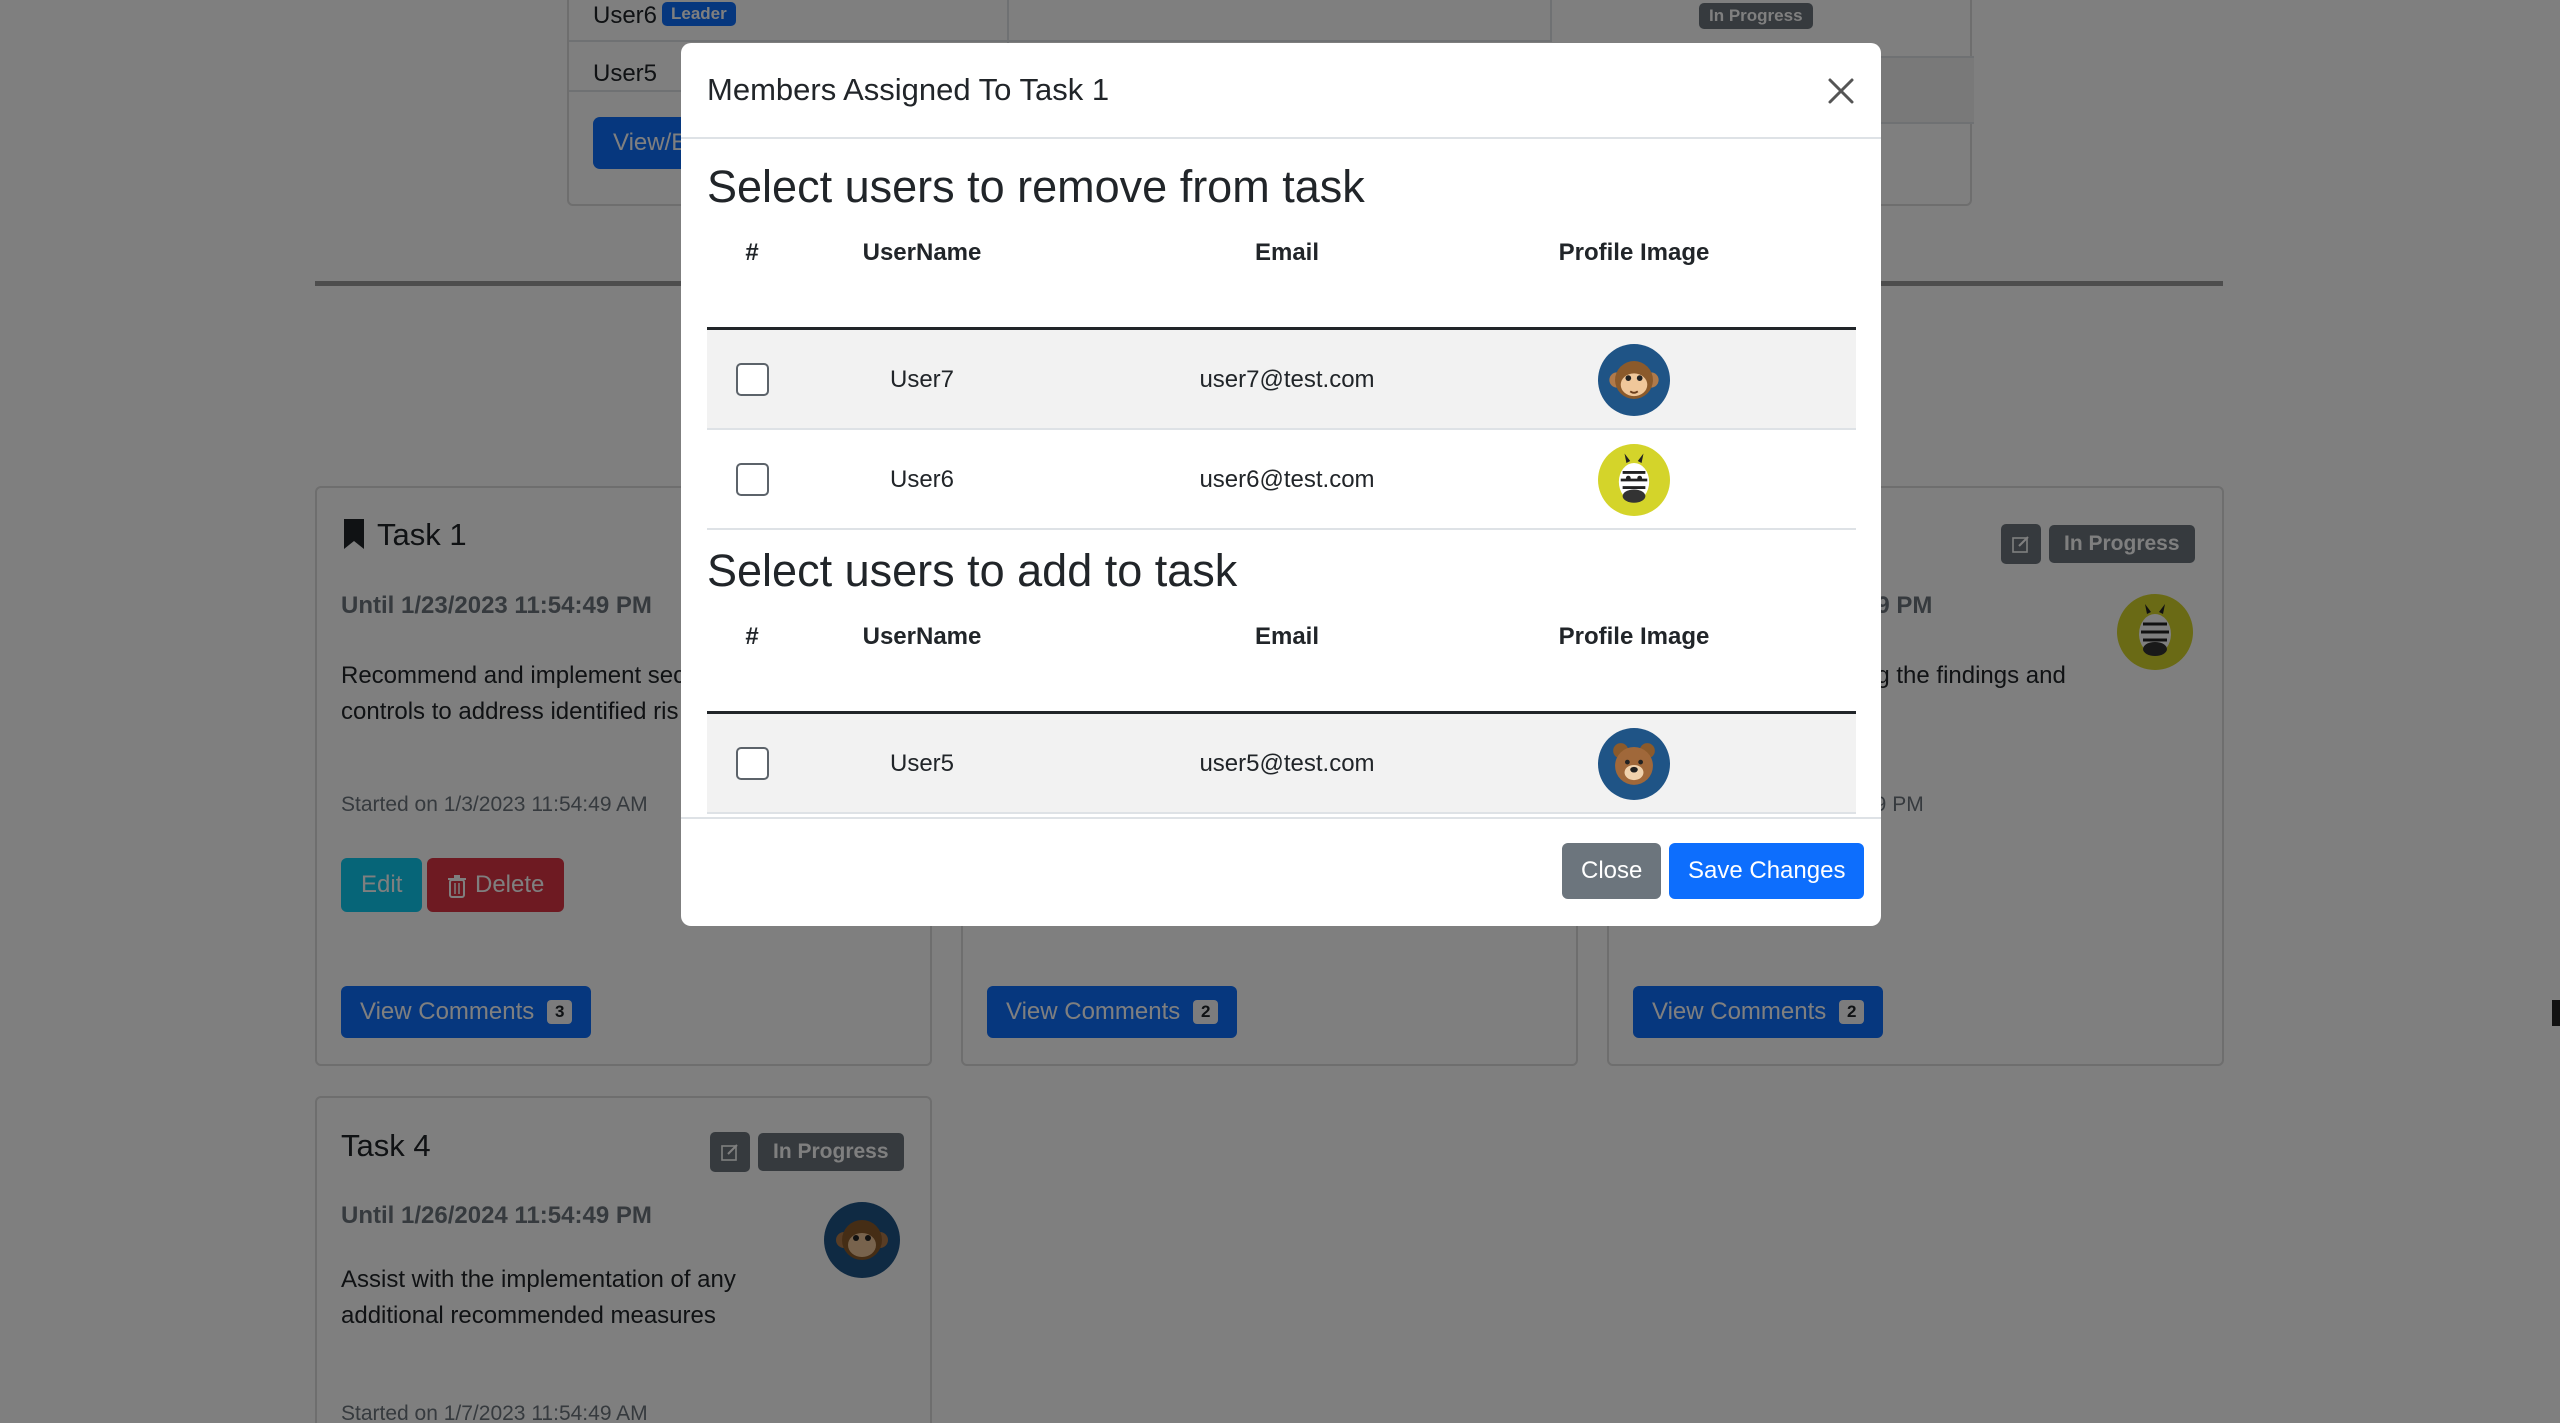 Image resolution: width=2560 pixels, height=1423 pixels. What do you see at coordinates (1287, 379) in the screenshot?
I see `email-cell: user7@test.com` at bounding box center [1287, 379].